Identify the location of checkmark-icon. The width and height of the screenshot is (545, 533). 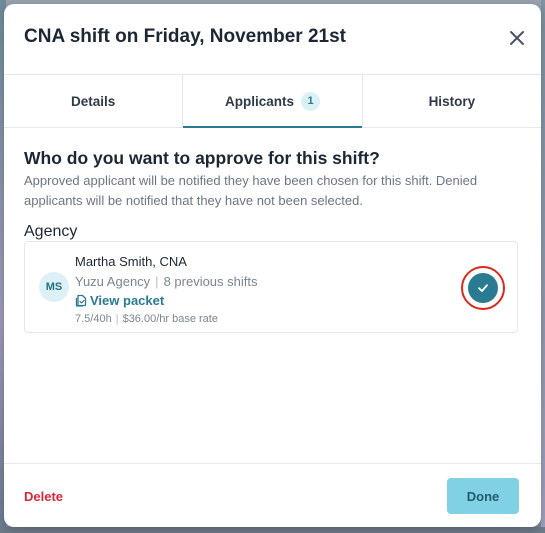
(483, 288).